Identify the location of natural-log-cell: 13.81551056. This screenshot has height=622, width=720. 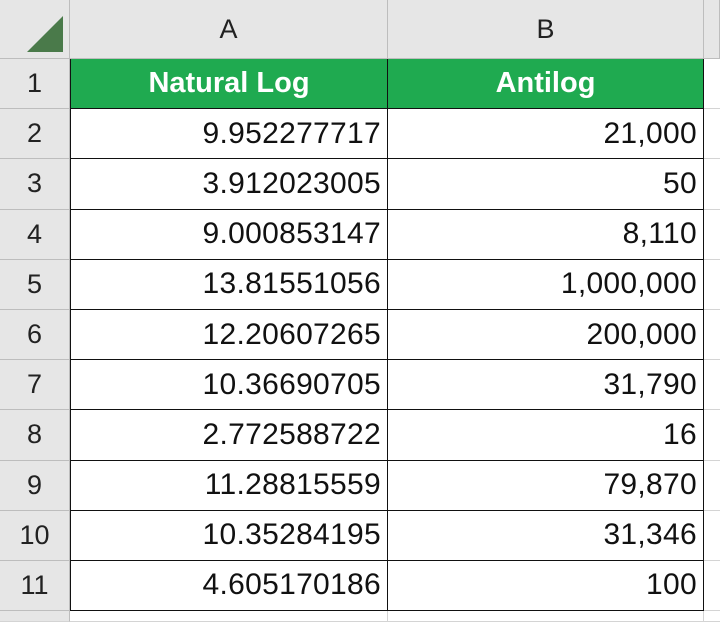
(229, 284).